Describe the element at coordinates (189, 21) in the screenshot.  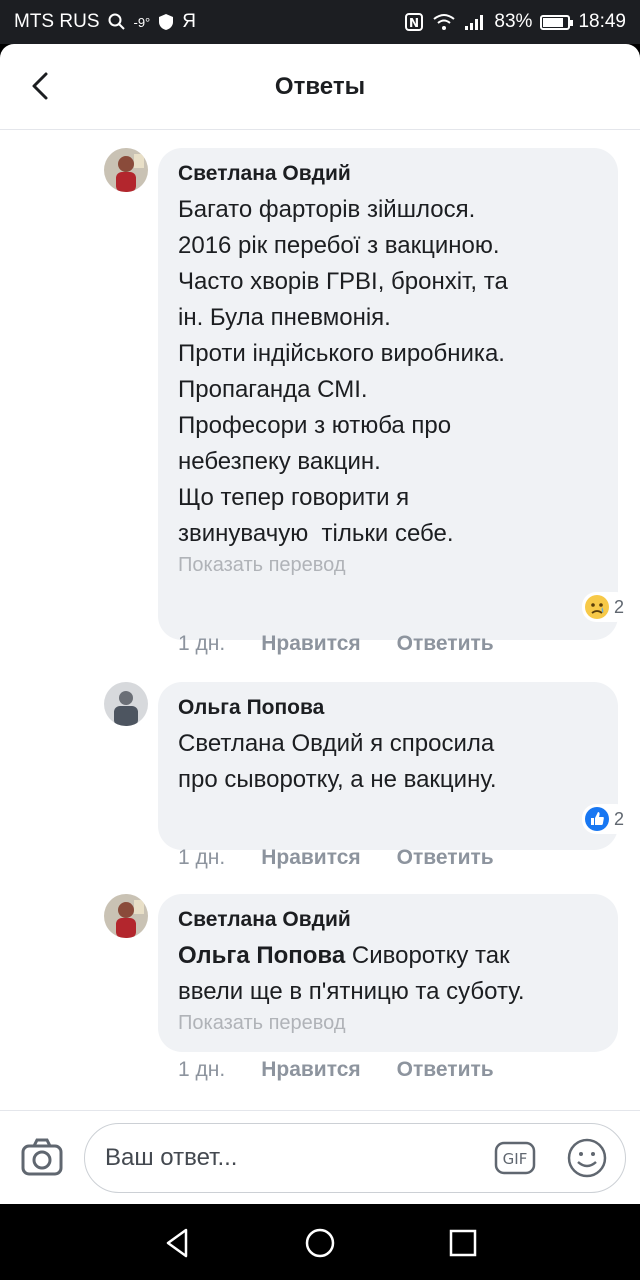
I see `extra-label: Я` at that location.